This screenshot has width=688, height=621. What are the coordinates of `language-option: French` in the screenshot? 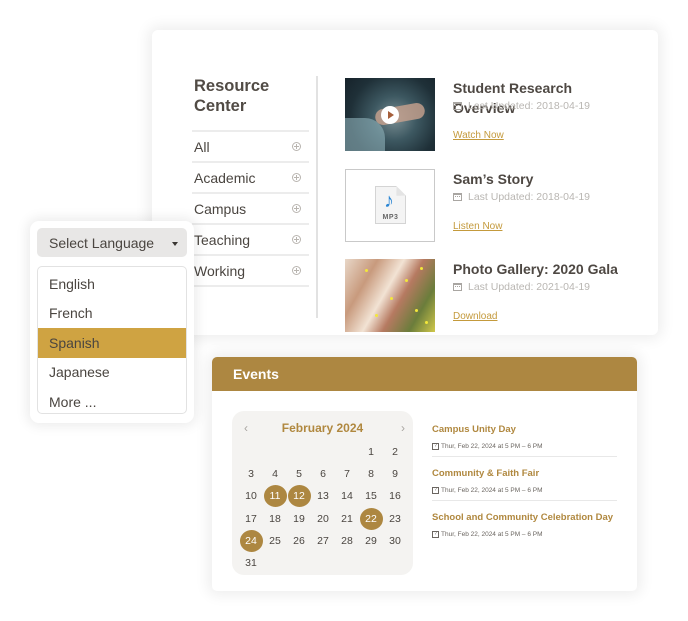 It's located at (112, 314).